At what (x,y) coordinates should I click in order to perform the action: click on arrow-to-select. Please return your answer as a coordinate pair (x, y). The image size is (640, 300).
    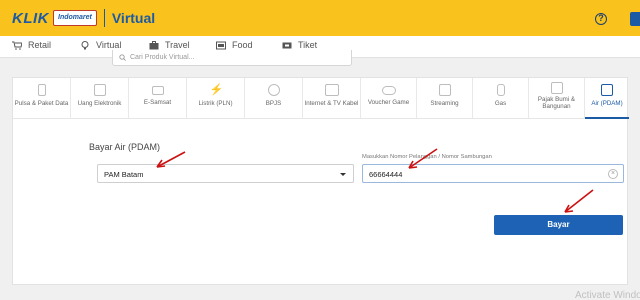
    Looking at the image, I should click on (171, 159).